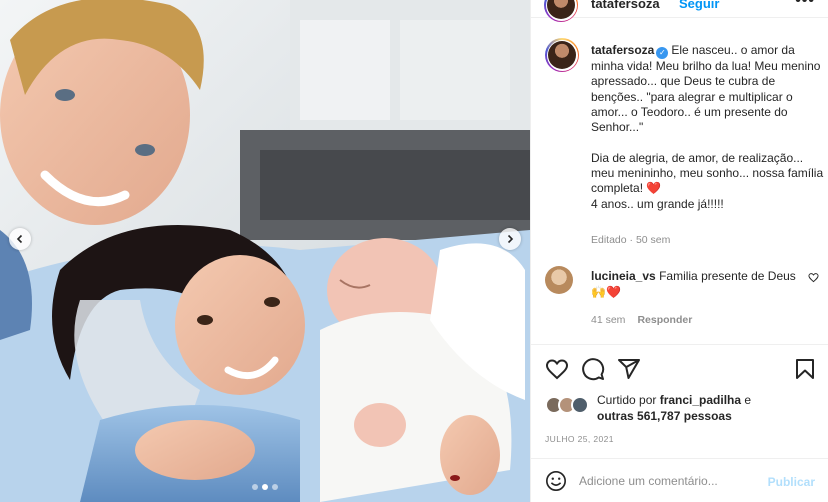  Describe the element at coordinates (631, 240) in the screenshot. I see `edited-timestamp: Editado · 50 sem` at that location.